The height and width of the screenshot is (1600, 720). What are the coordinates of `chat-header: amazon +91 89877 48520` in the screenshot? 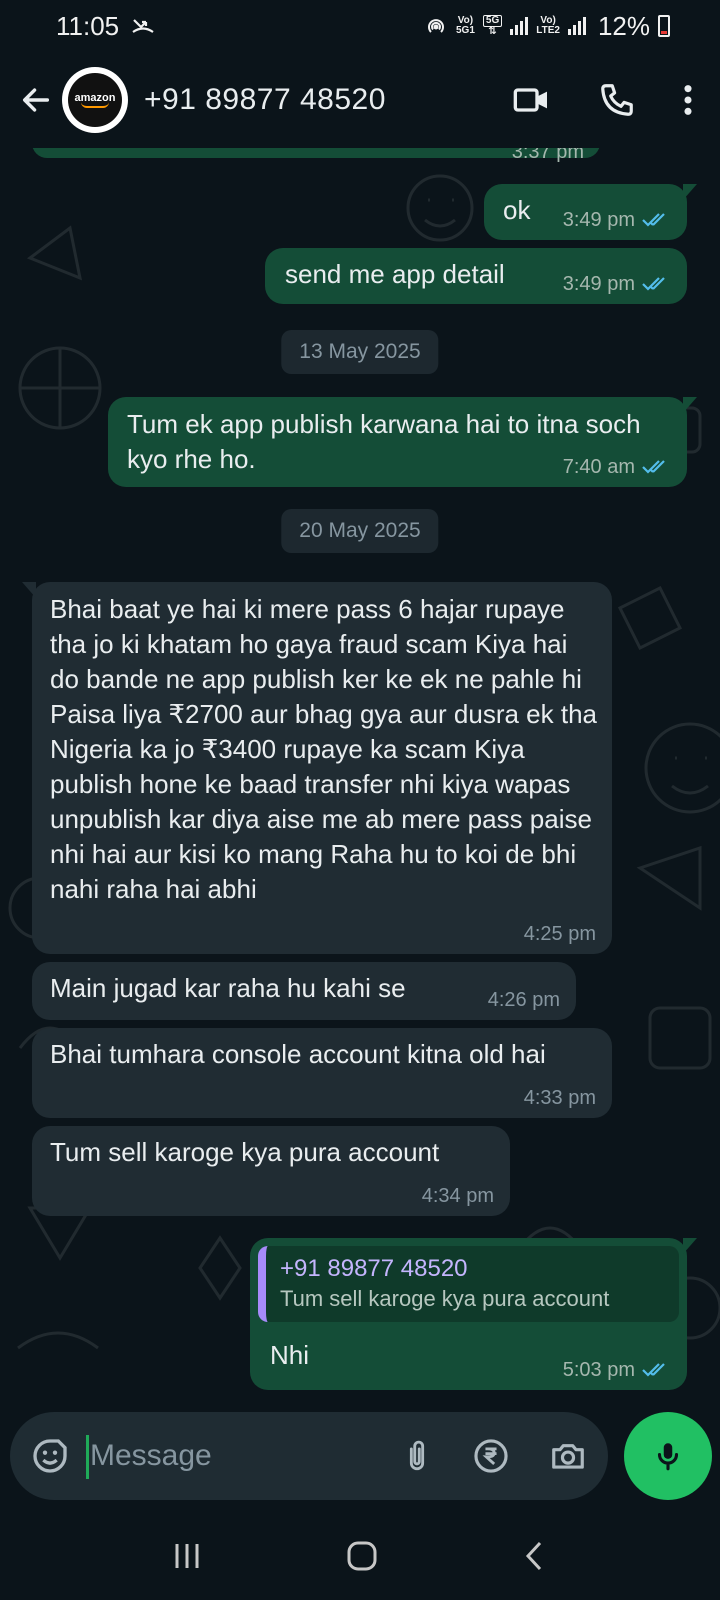 It's located at (360, 100).